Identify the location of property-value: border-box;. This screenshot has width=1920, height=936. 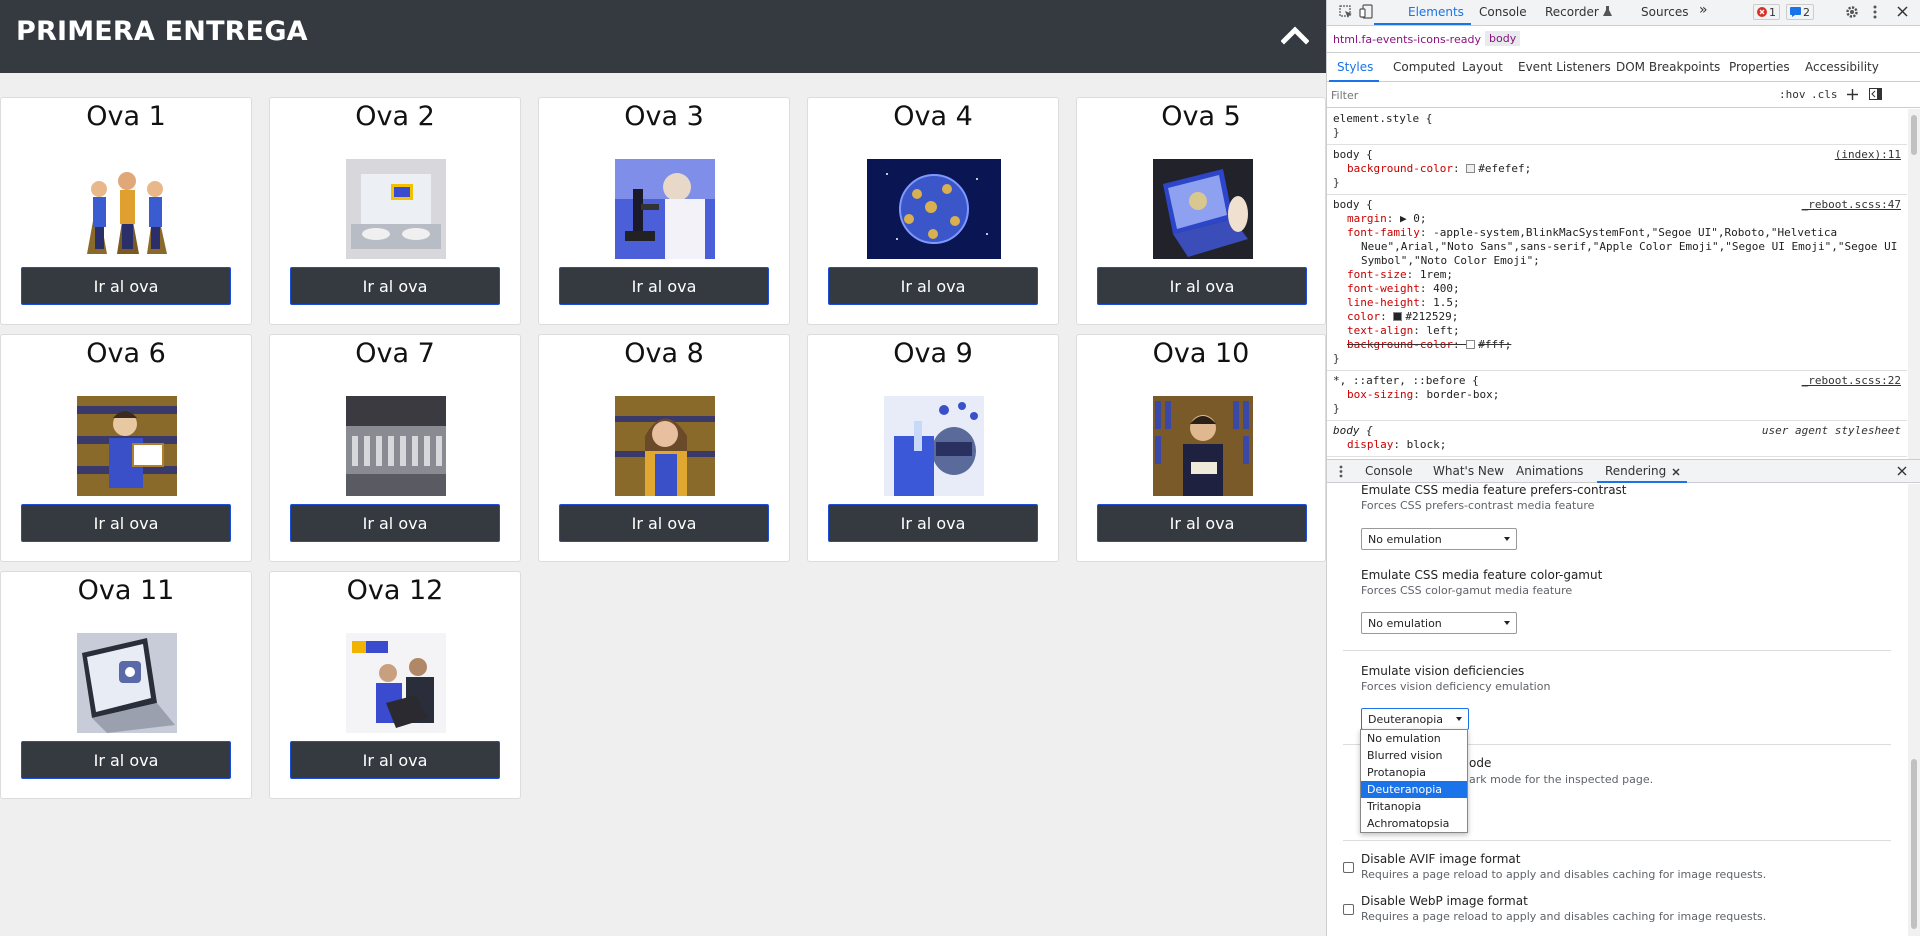
(1462, 394).